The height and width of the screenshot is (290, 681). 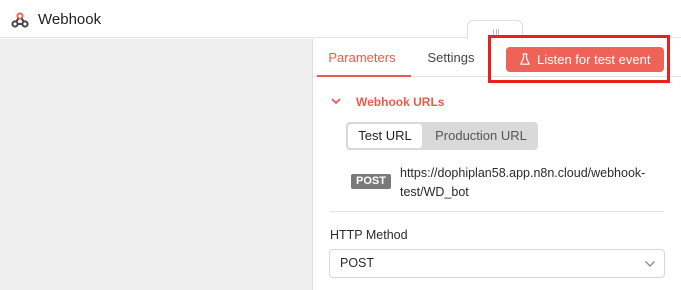 What do you see at coordinates (497, 211) in the screenshot?
I see `section-divider` at bounding box center [497, 211].